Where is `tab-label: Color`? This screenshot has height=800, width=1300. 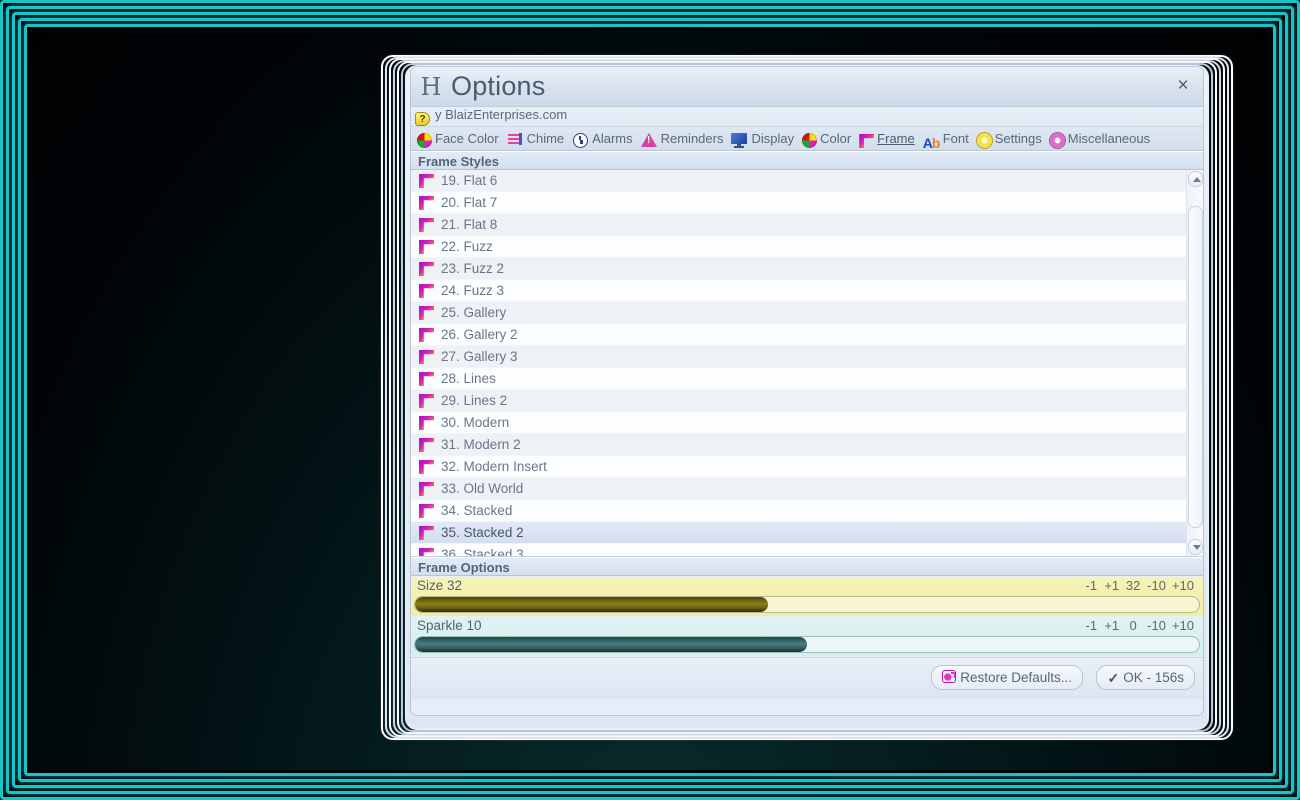
tab-label: Color is located at coordinates (836, 138).